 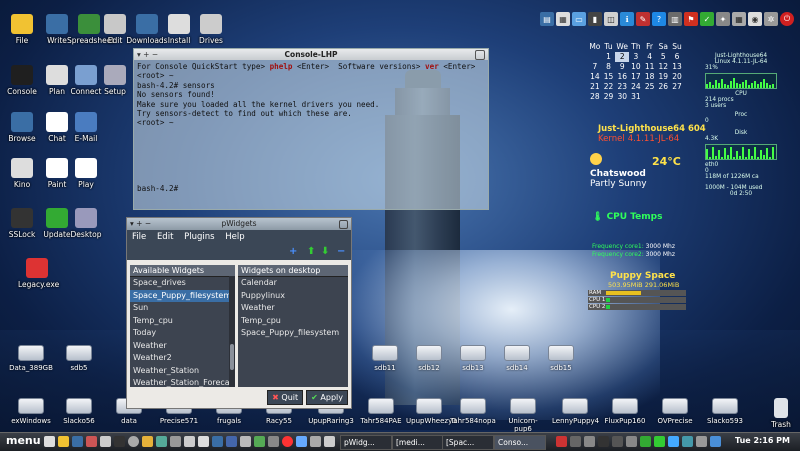 What do you see at coordinates (293, 333) in the screenshot?
I see `desktop-widget-item: Space_Puppy_filesystem` at bounding box center [293, 333].